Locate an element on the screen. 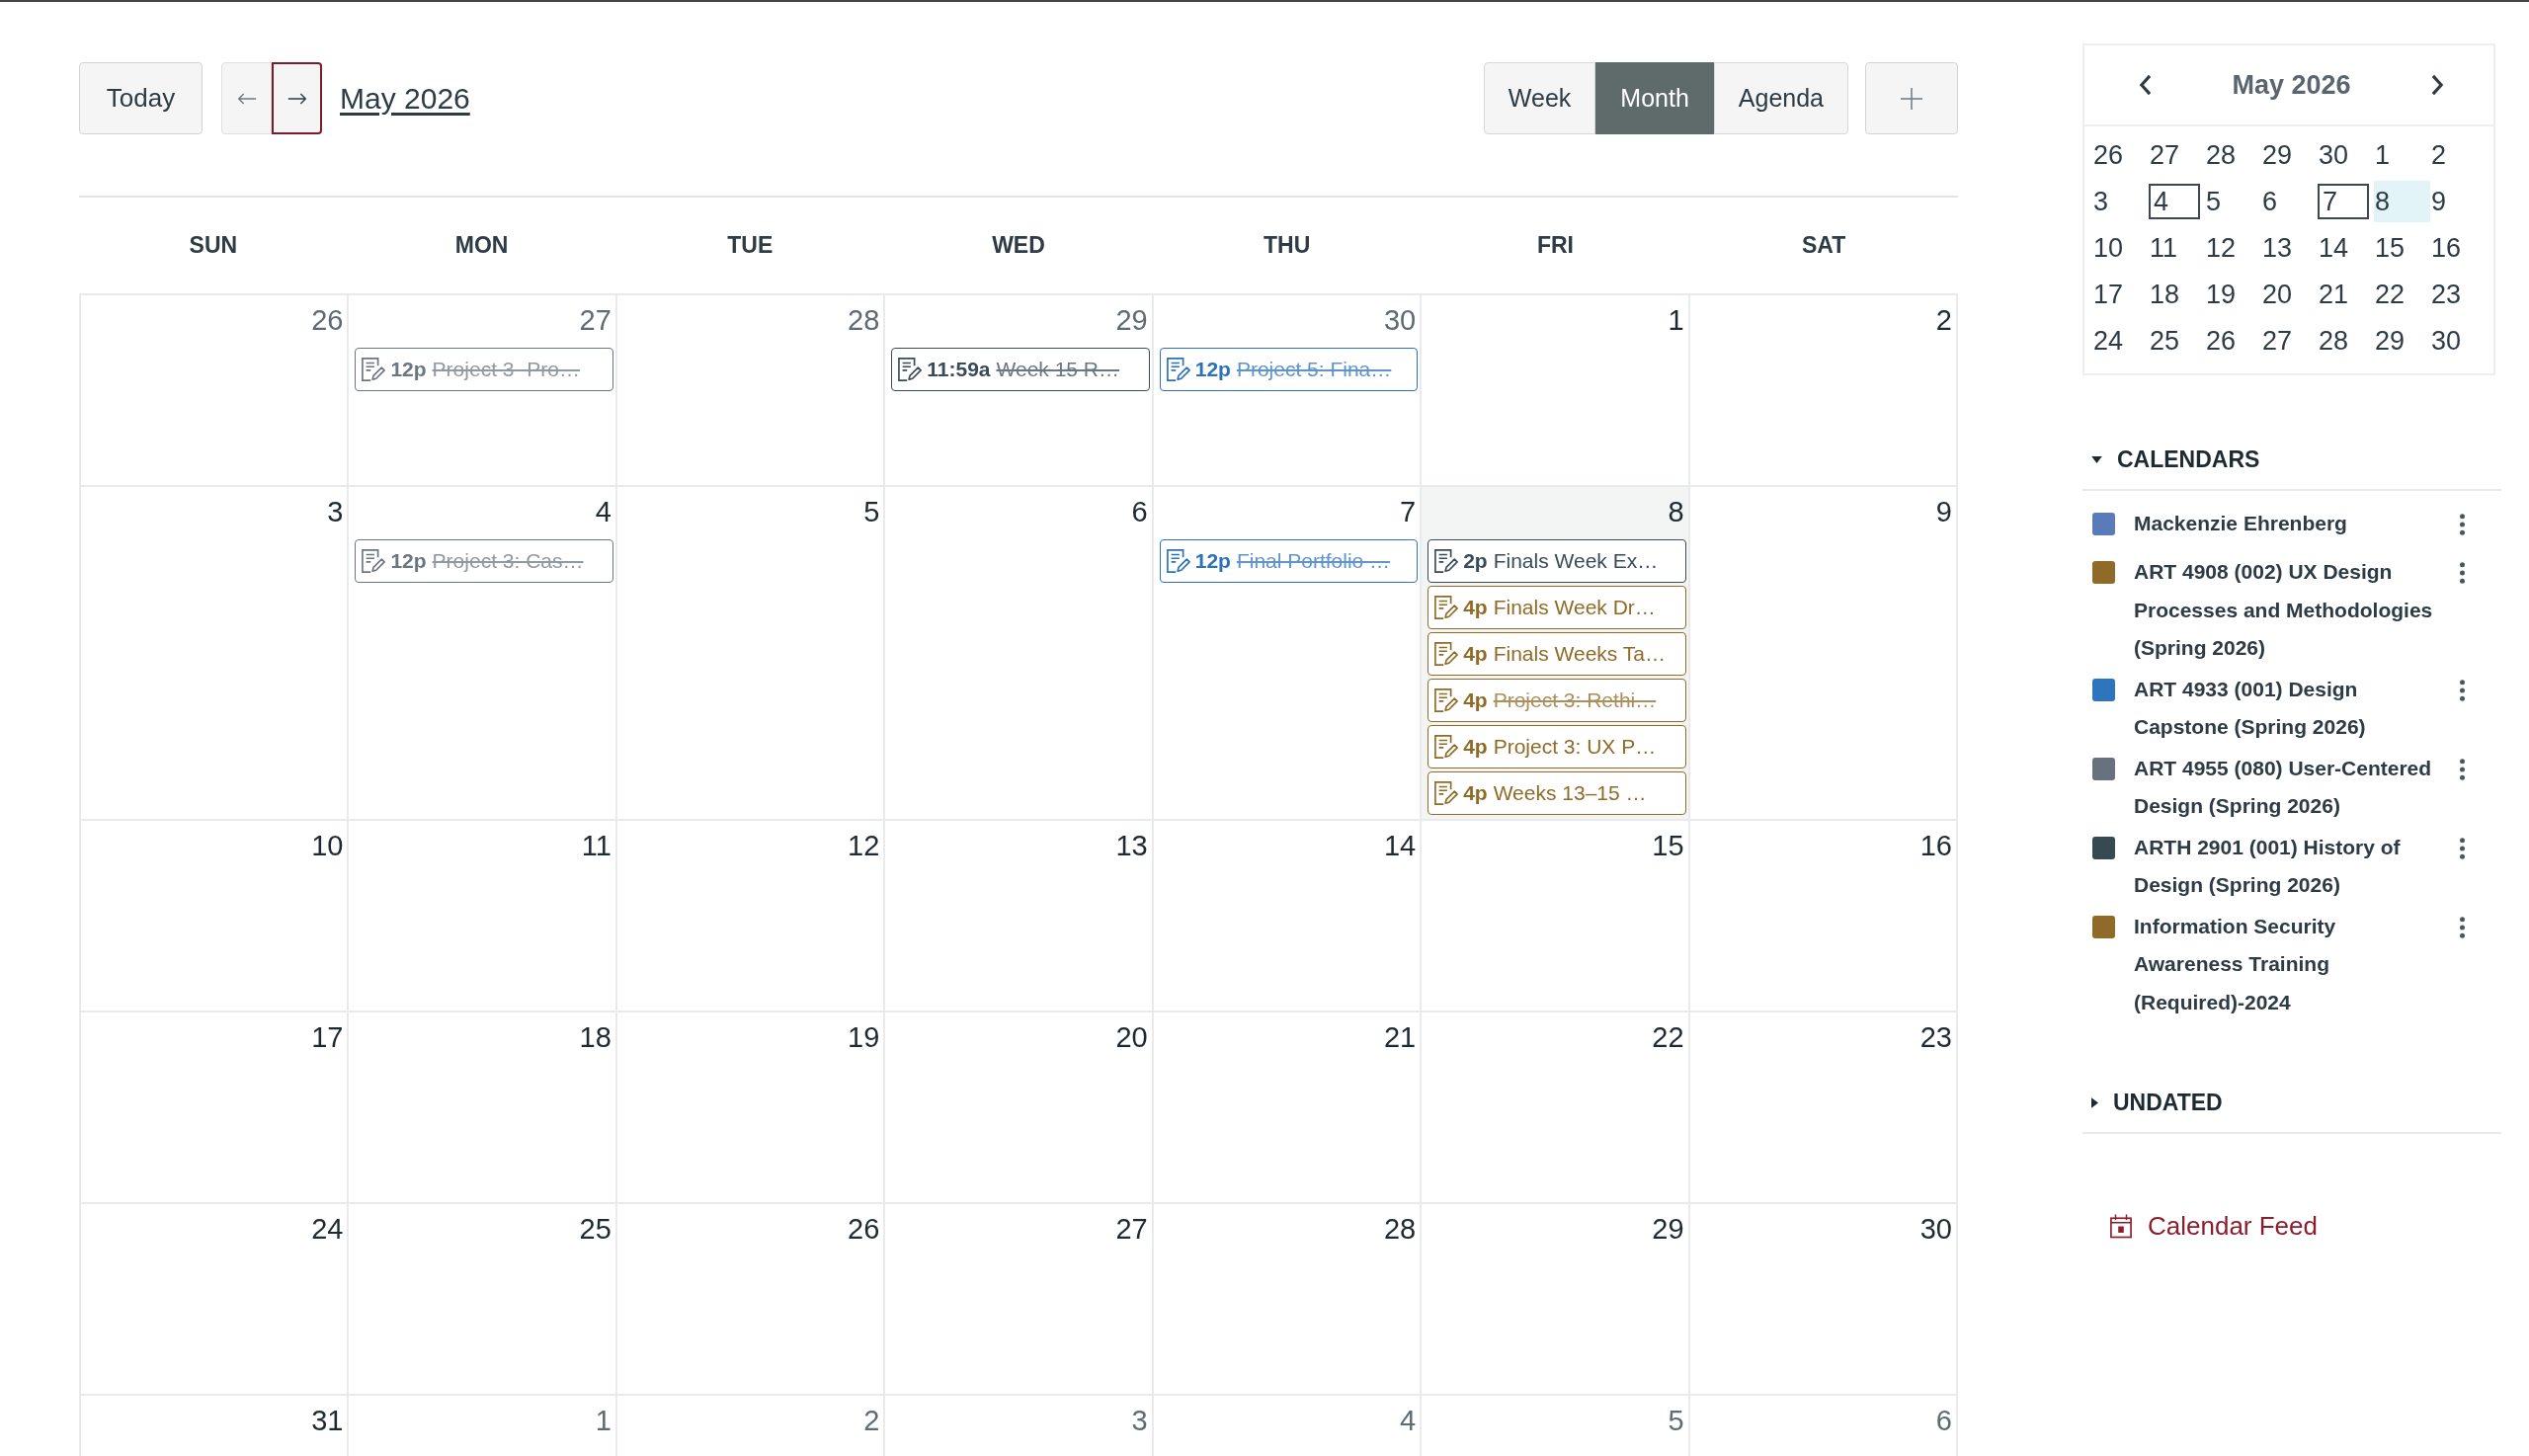 This screenshot has width=2529, height=1456. view-tab: Week is located at coordinates (1539, 98).